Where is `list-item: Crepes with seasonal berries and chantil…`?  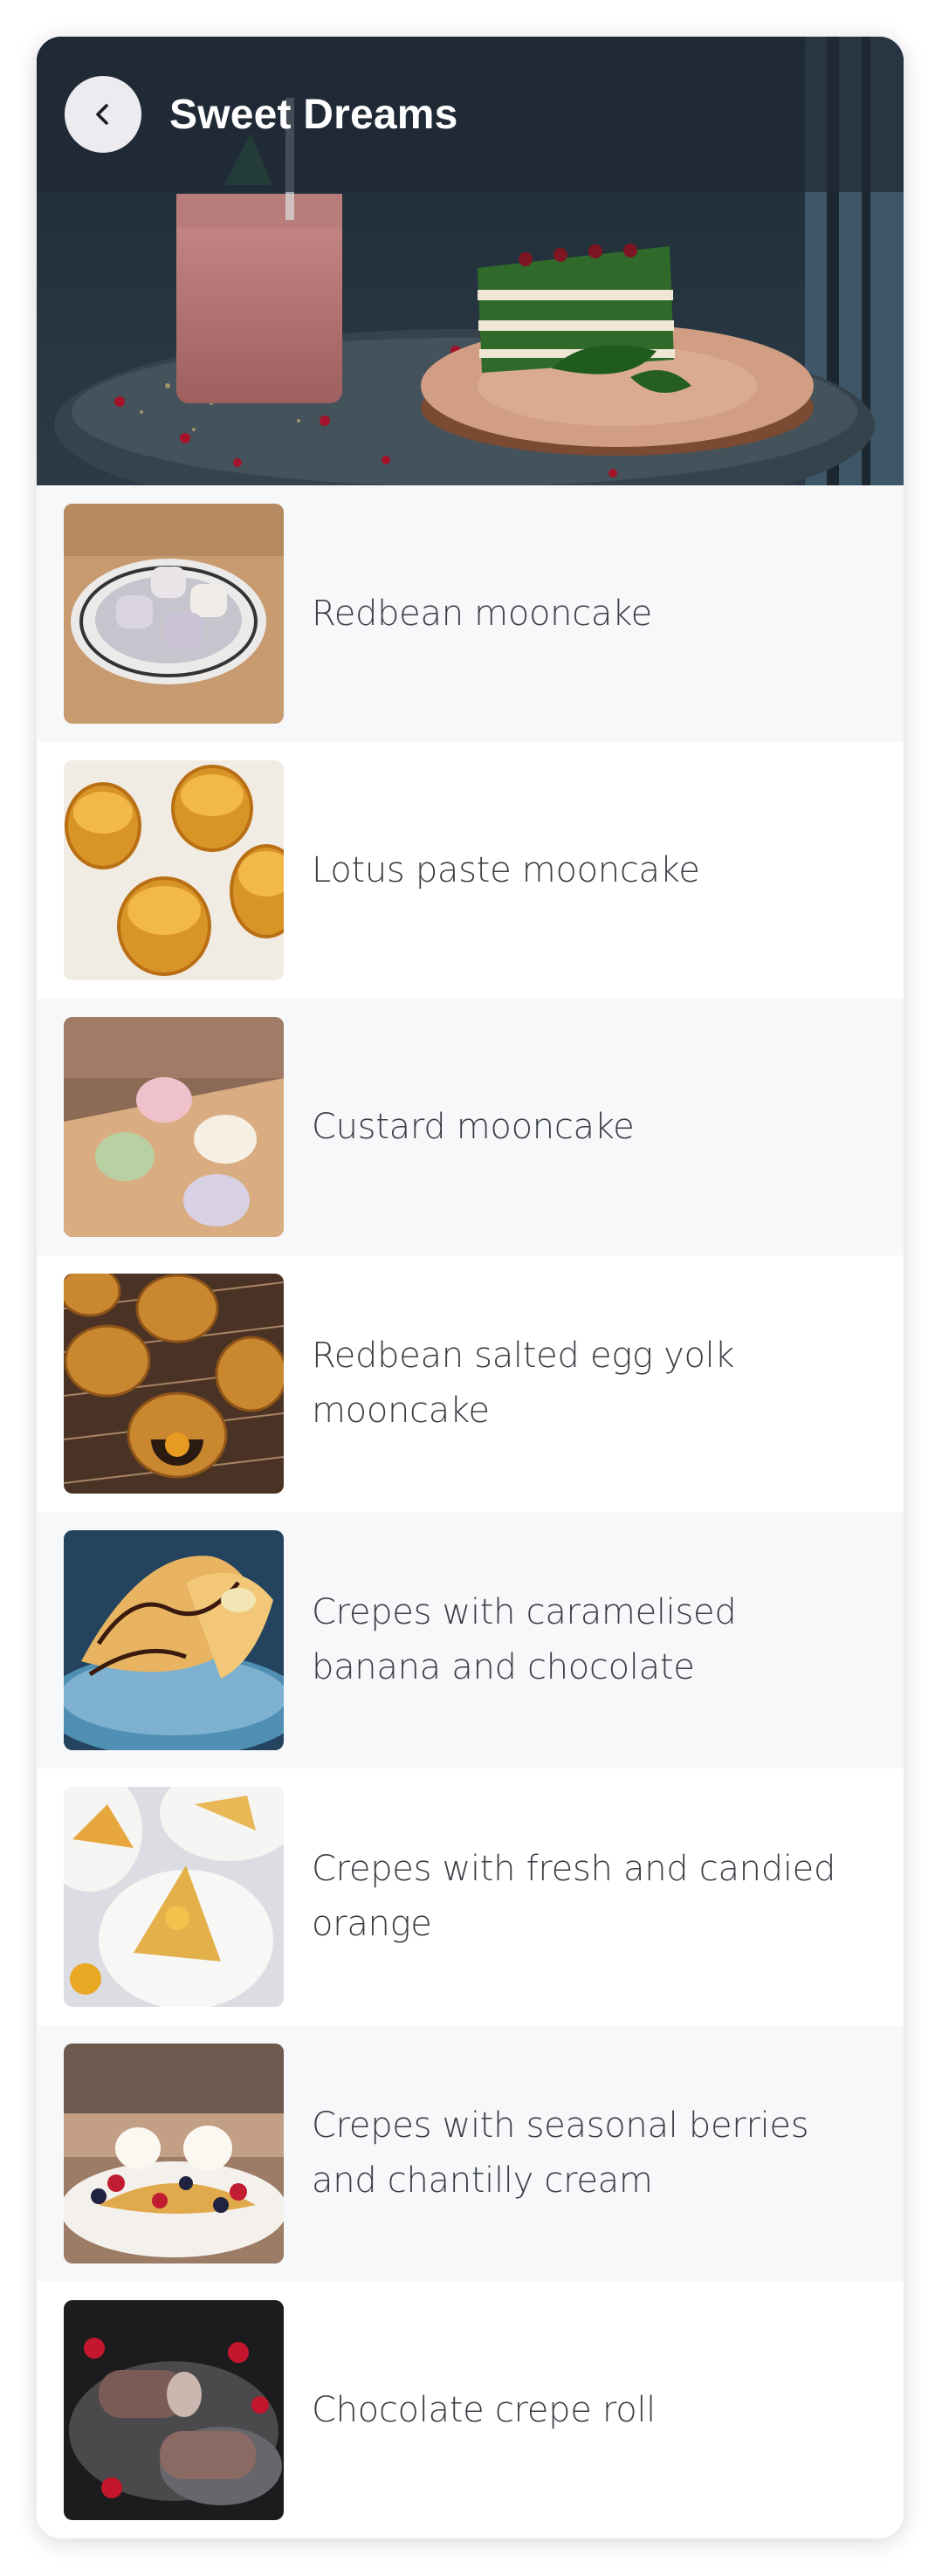
list-item: Crepes with seasonal berries and chantil… is located at coordinates (471, 2154).